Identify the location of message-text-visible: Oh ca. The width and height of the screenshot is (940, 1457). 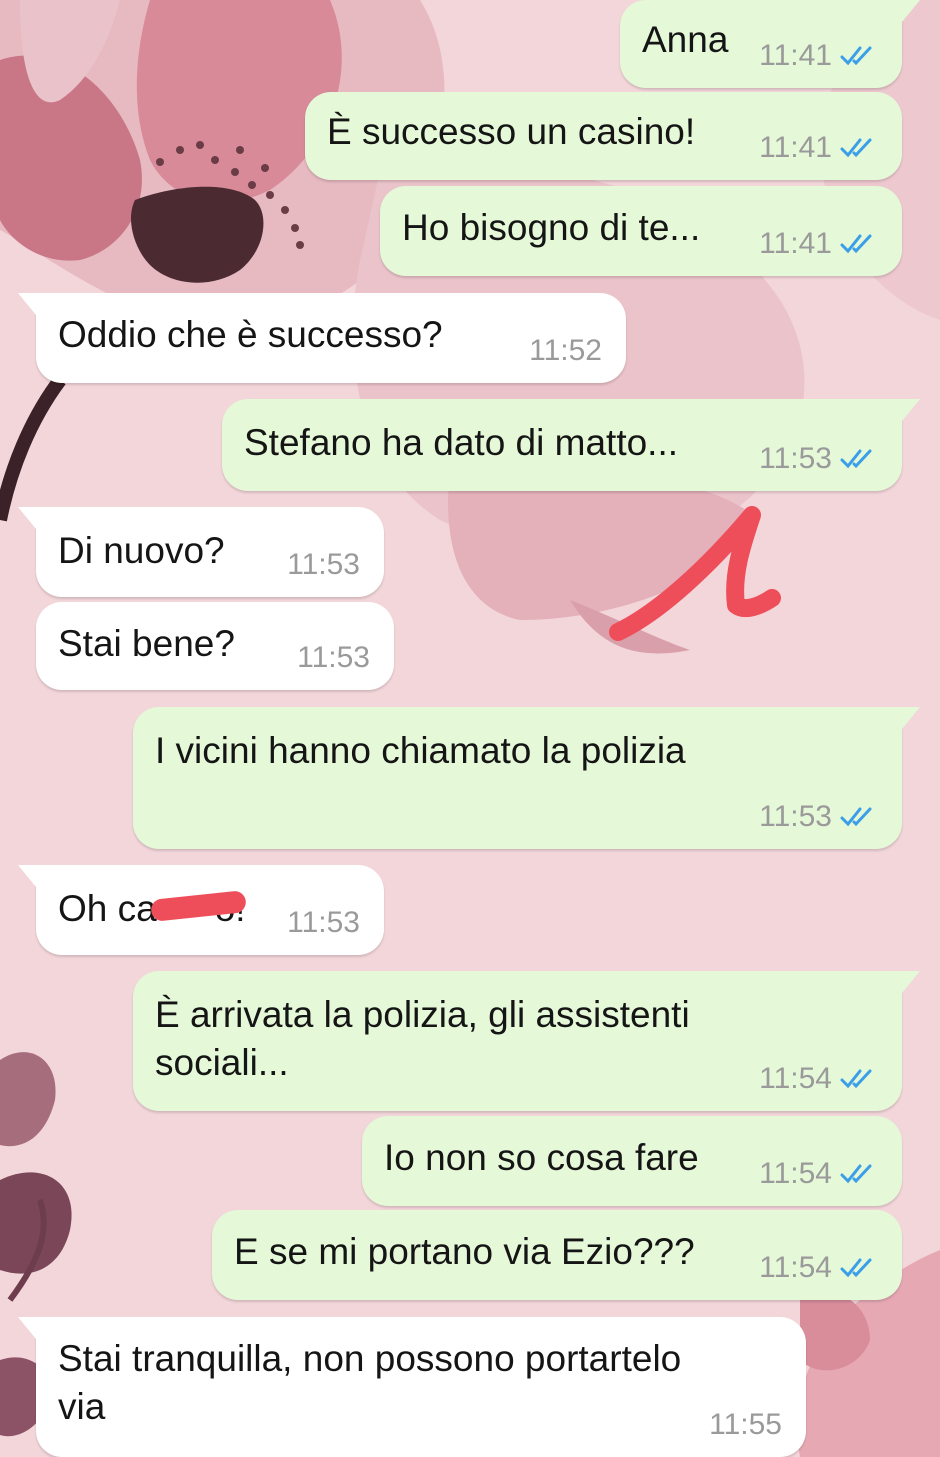
(107, 908).